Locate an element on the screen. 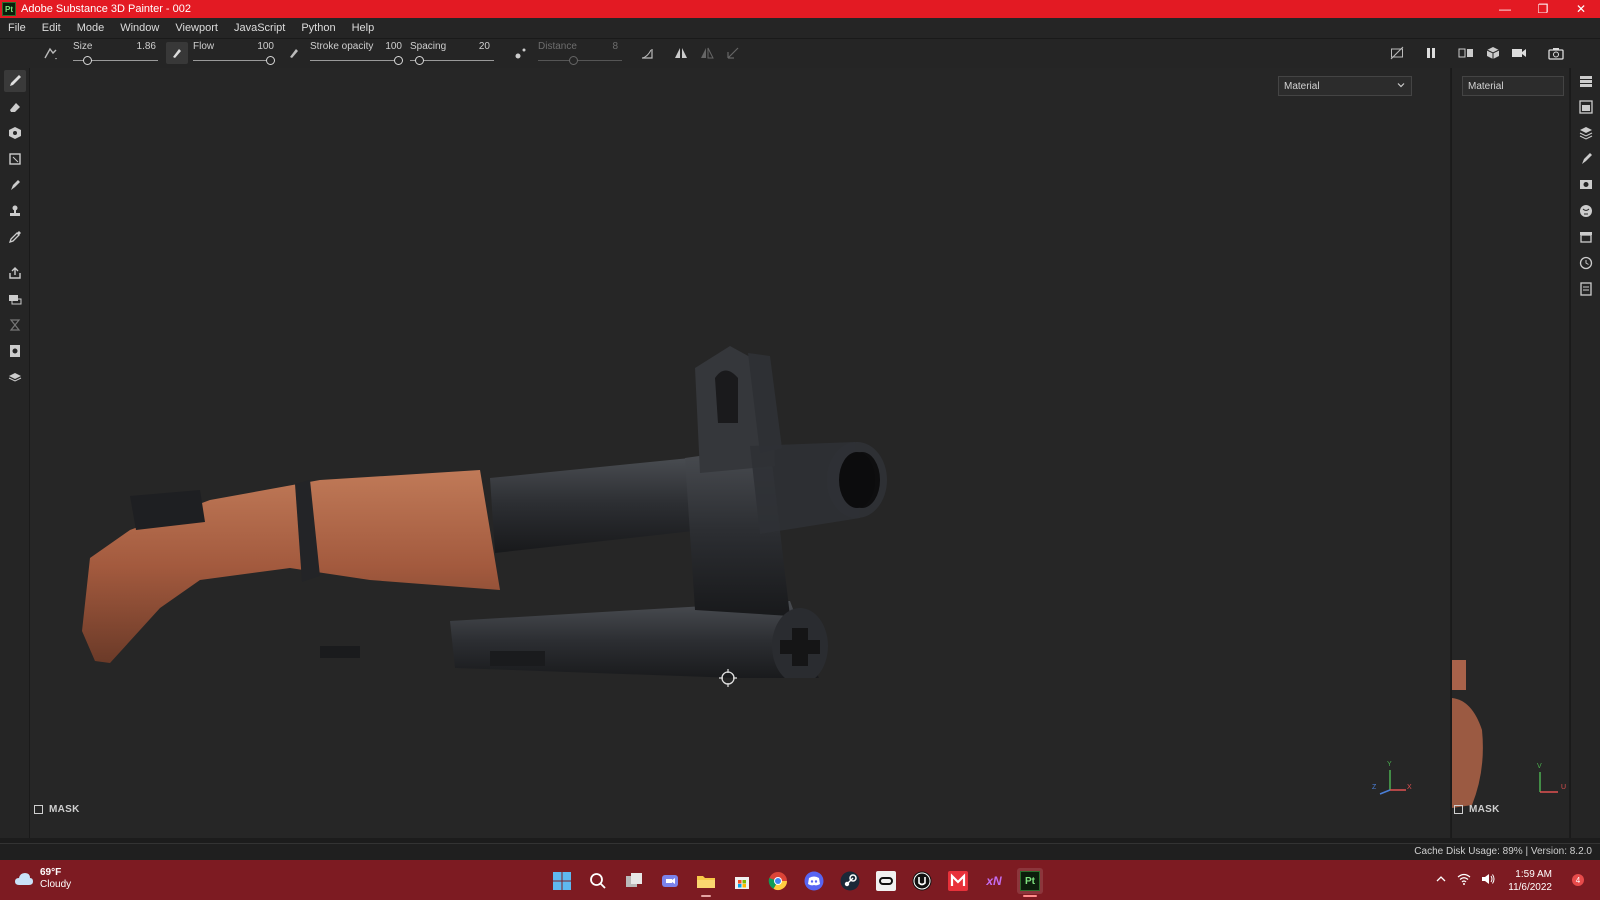 This screenshot has width=1600, height=900. status-text: Cache Disk Usage: 89% | Version: 8.2.0 is located at coordinates (1503, 851).